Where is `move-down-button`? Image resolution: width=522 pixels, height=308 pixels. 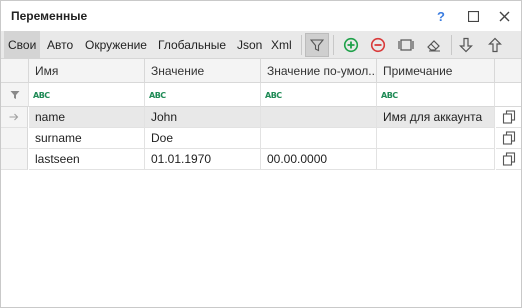 move-down-button is located at coordinates (466, 45).